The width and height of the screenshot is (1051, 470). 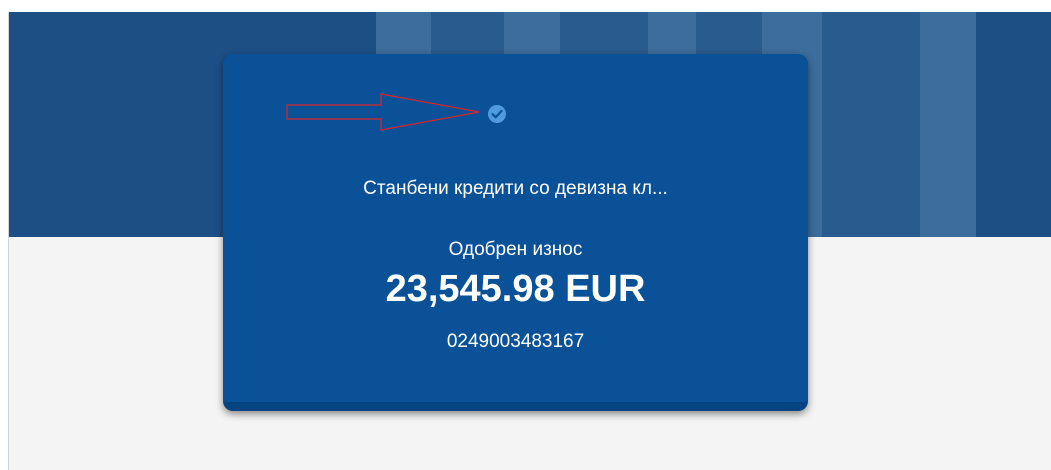 What do you see at coordinates (383, 112) in the screenshot?
I see `red-arrow-icon` at bounding box center [383, 112].